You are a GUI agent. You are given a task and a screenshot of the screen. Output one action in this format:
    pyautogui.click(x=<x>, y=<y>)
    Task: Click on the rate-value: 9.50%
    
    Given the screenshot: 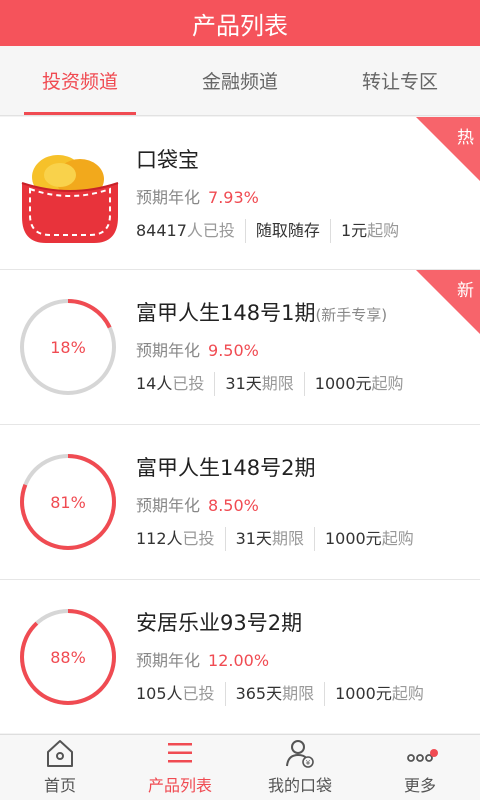 What is the action you would take?
    pyautogui.click(x=233, y=350)
    